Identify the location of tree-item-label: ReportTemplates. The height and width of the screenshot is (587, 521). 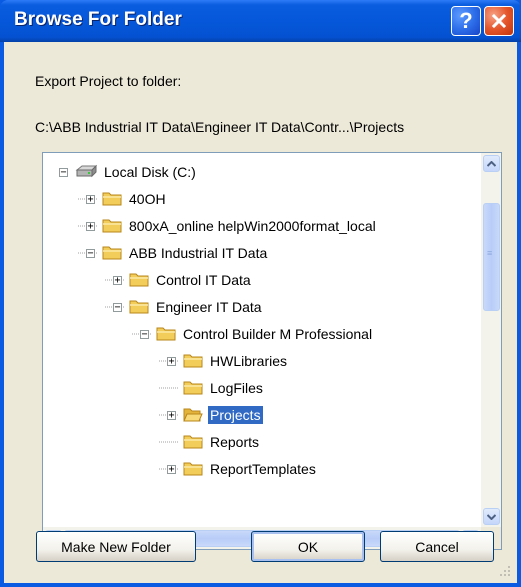
(263, 469).